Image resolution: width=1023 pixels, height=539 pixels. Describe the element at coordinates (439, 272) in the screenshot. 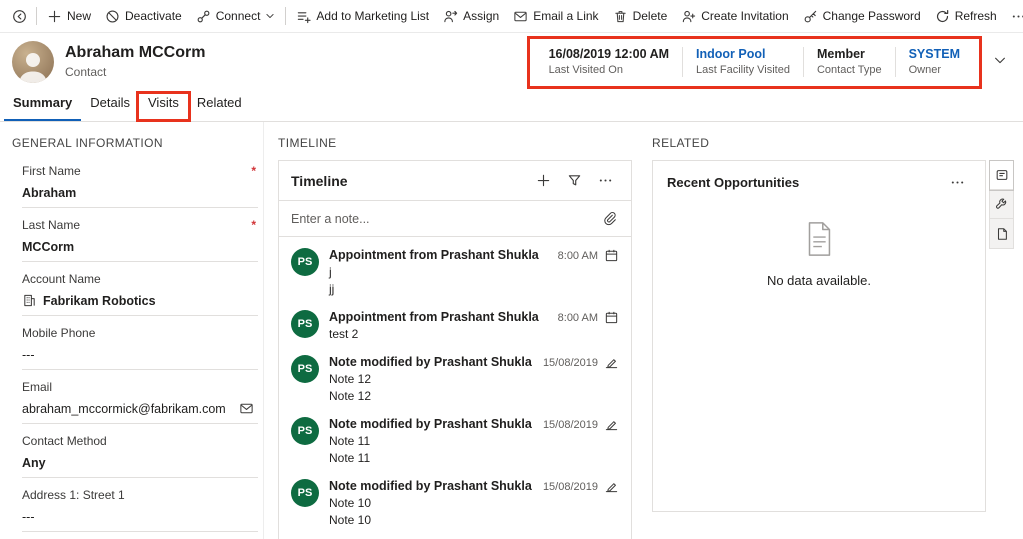

I see `timeline-item-body: Appointment from Prashant Shukla j jj` at that location.